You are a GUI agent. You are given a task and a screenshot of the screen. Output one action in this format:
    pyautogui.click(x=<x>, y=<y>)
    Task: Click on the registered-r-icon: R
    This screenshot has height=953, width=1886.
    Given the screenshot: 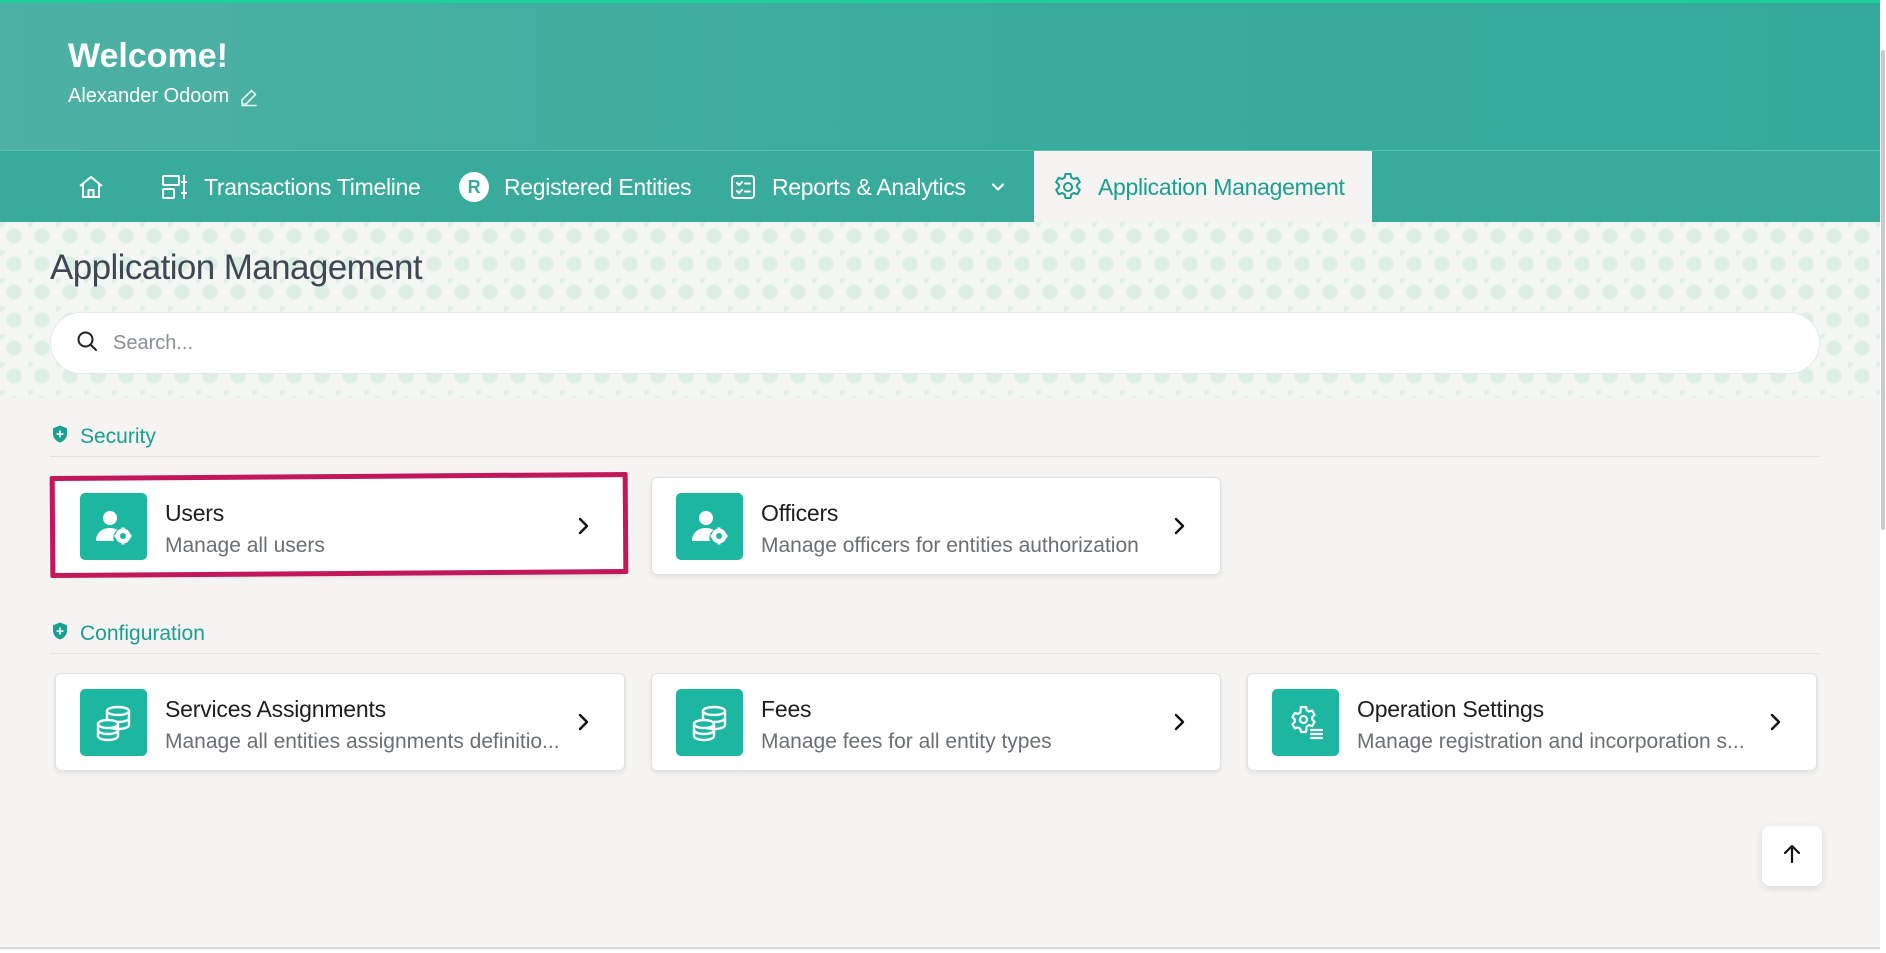 What is the action you would take?
    pyautogui.click(x=474, y=187)
    